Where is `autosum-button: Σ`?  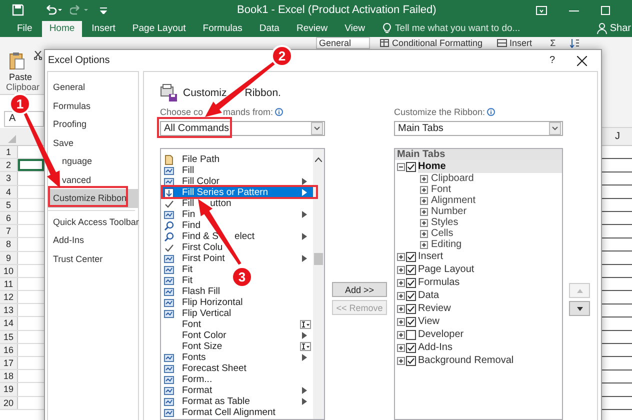 autosum-button: Σ is located at coordinates (553, 43).